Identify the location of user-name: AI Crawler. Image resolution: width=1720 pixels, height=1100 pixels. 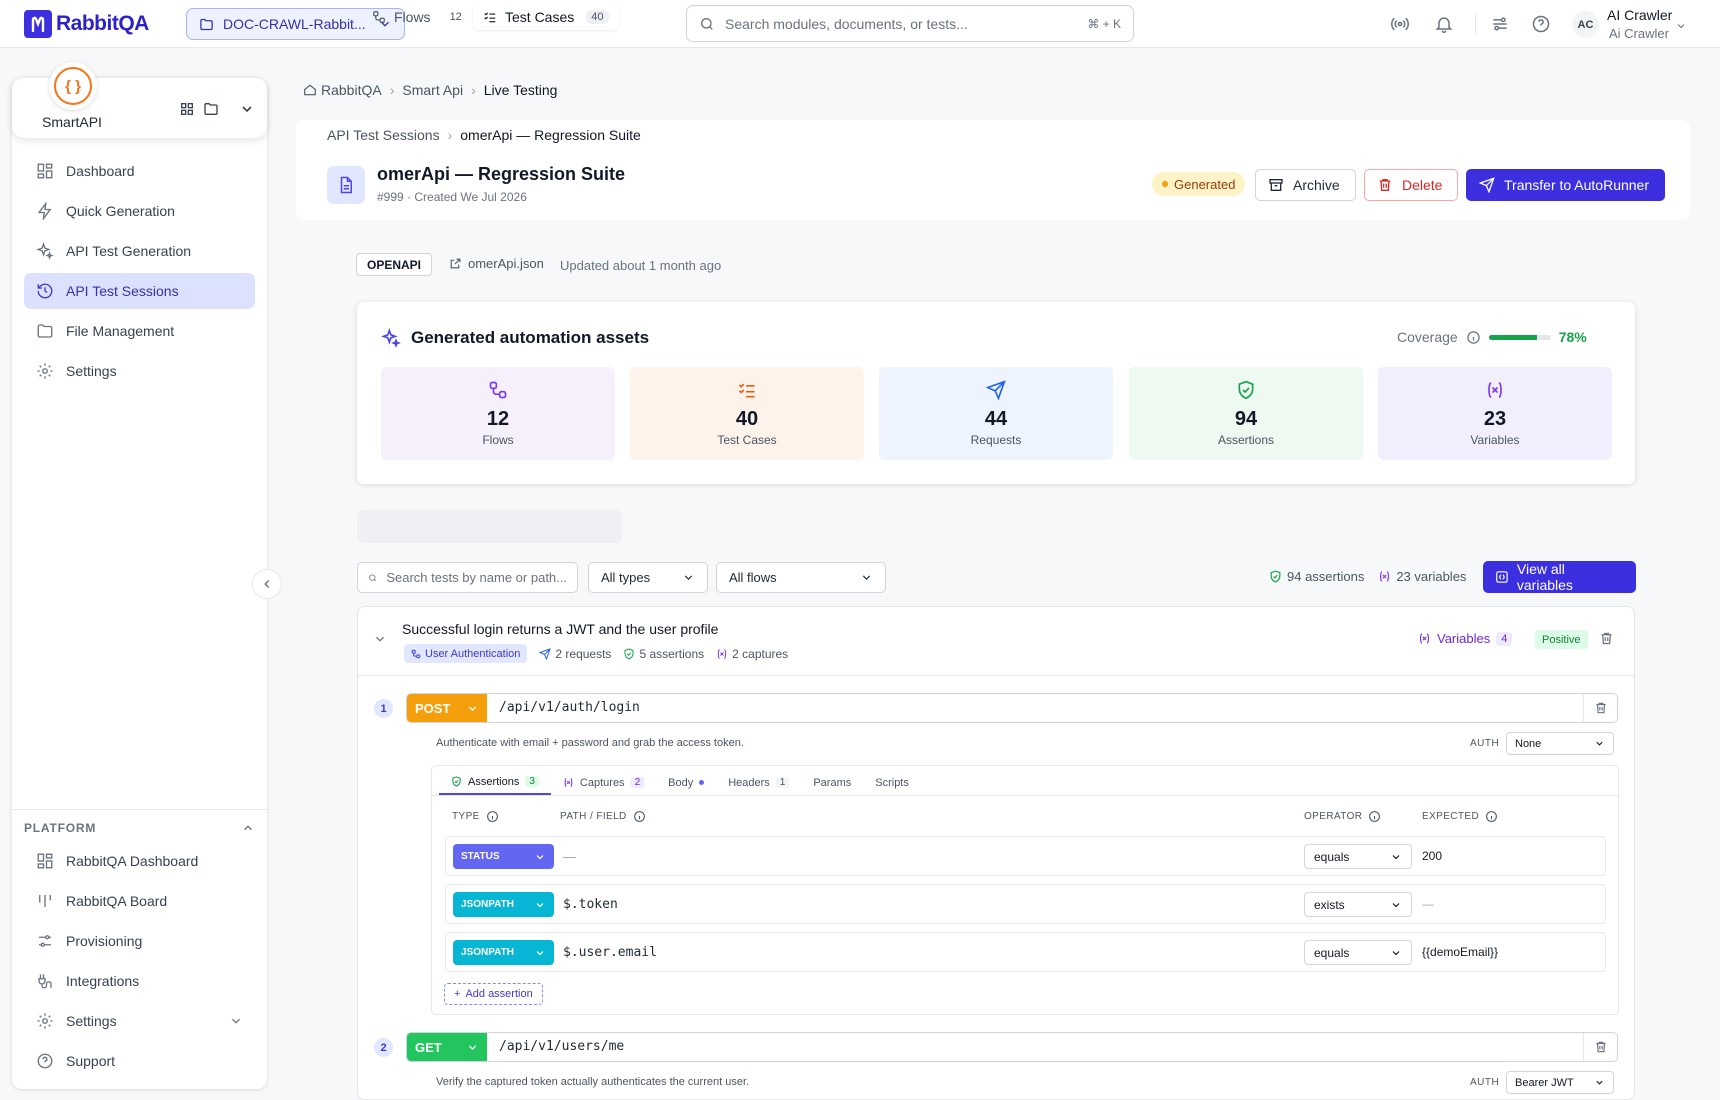
(1639, 15).